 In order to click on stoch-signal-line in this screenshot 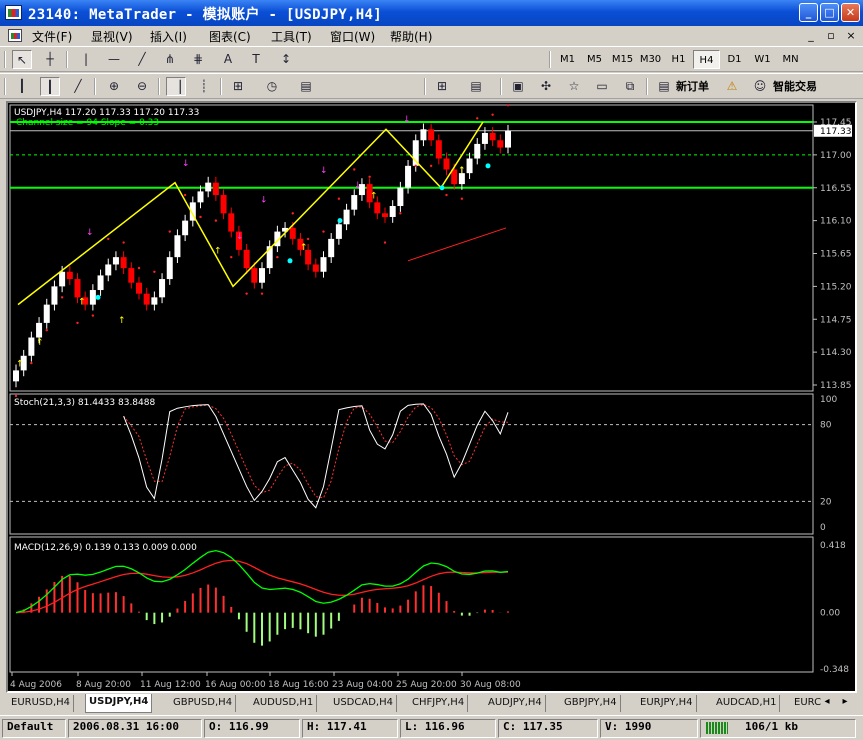, I will do `click(316, 451)`.